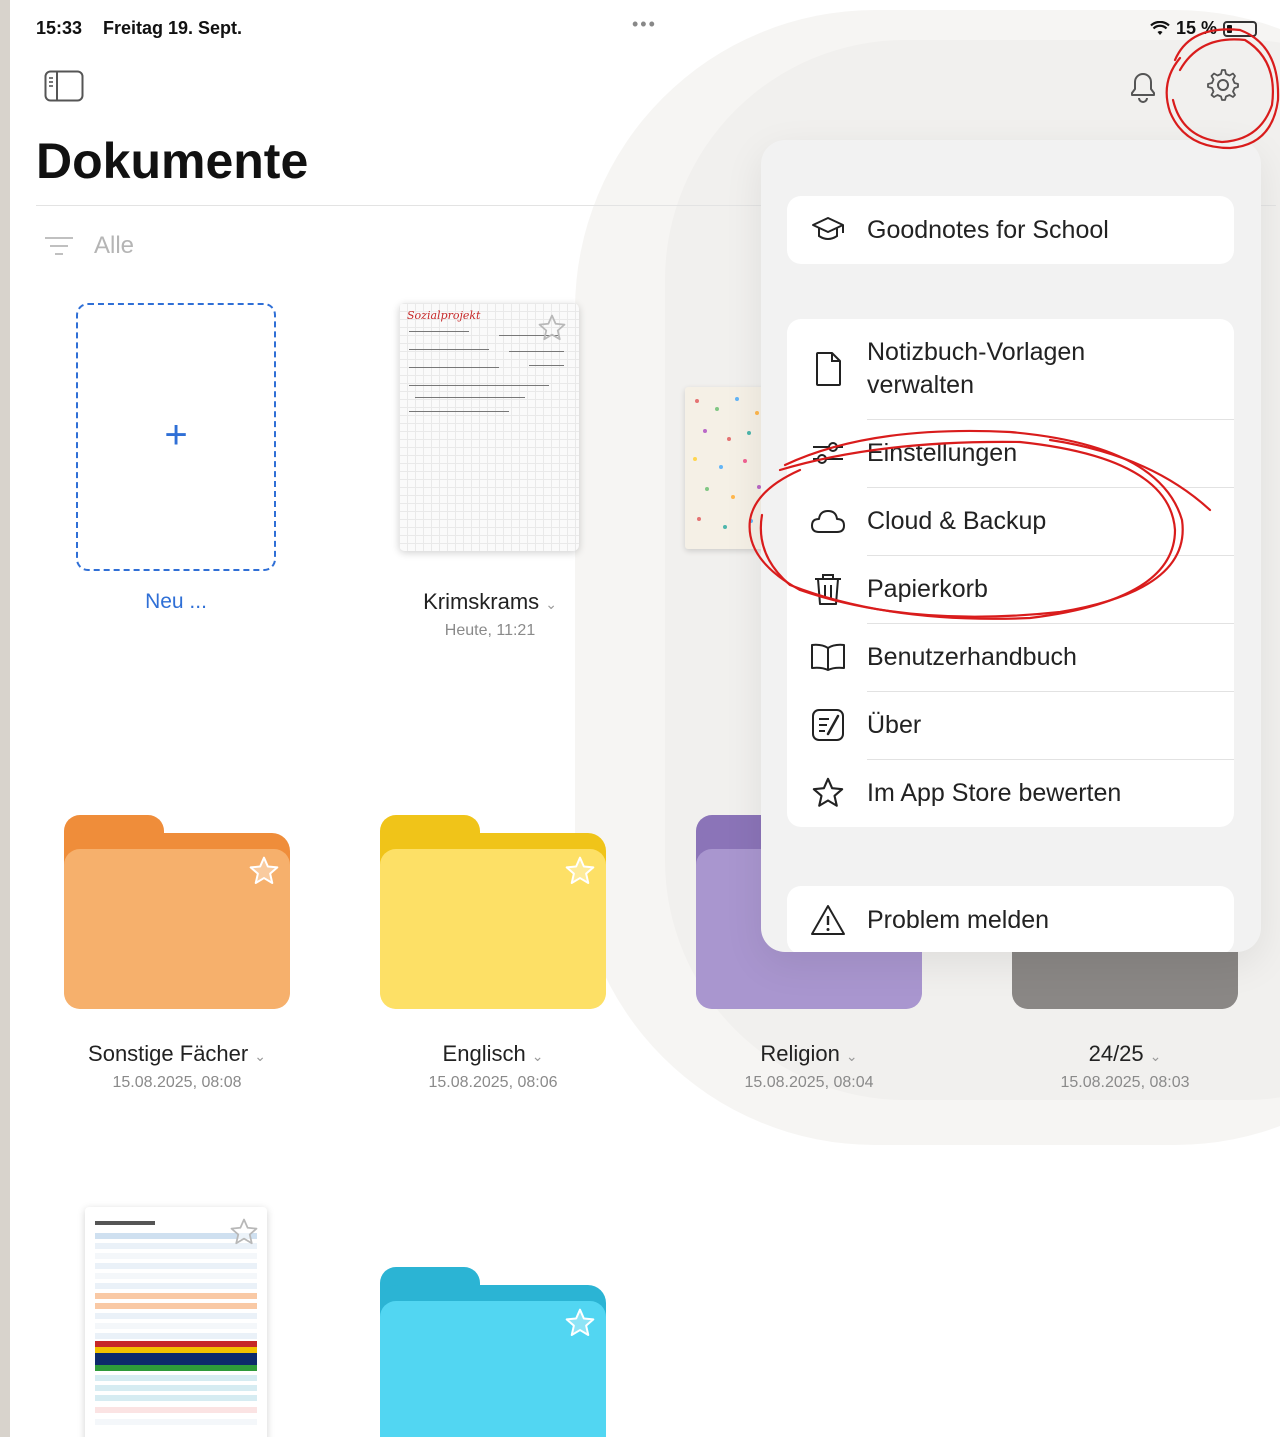 The width and height of the screenshot is (1280, 1437). I want to click on folder-title: Englisch ⌄, so click(493, 1054).